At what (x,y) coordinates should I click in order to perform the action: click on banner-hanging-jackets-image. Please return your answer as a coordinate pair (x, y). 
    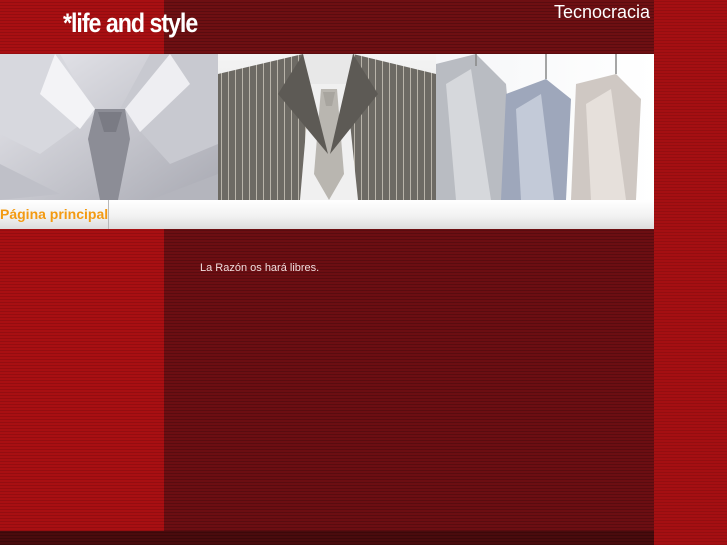
    Looking at the image, I should click on (545, 127).